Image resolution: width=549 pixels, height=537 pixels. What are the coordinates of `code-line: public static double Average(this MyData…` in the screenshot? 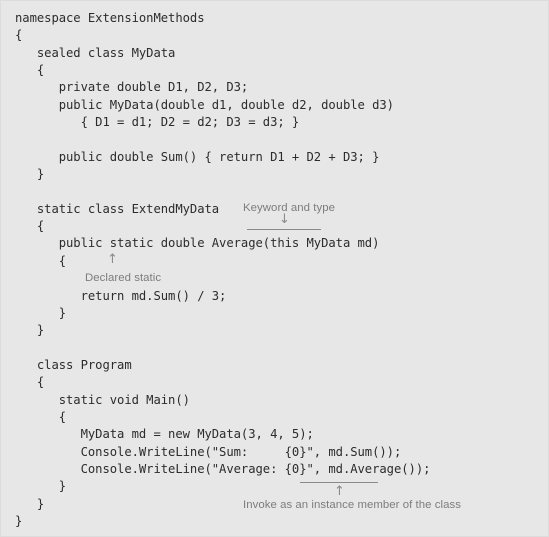 It's located at (197, 243).